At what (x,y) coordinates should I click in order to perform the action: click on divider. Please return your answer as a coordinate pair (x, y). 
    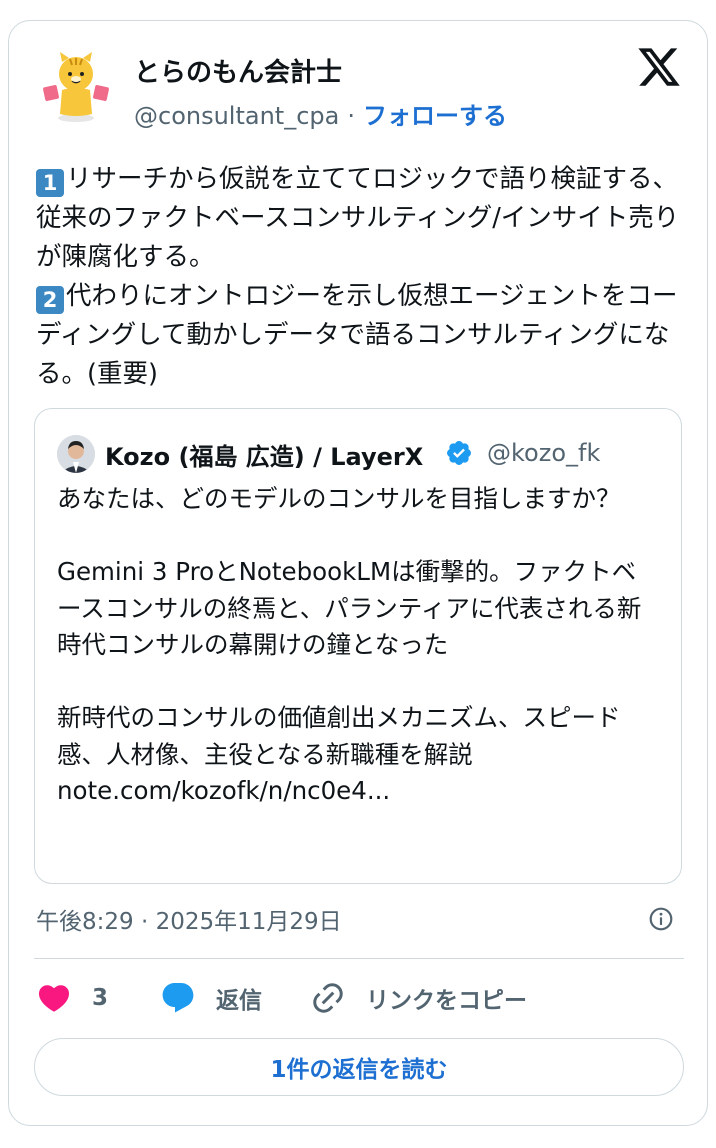
    Looking at the image, I should click on (359, 958).